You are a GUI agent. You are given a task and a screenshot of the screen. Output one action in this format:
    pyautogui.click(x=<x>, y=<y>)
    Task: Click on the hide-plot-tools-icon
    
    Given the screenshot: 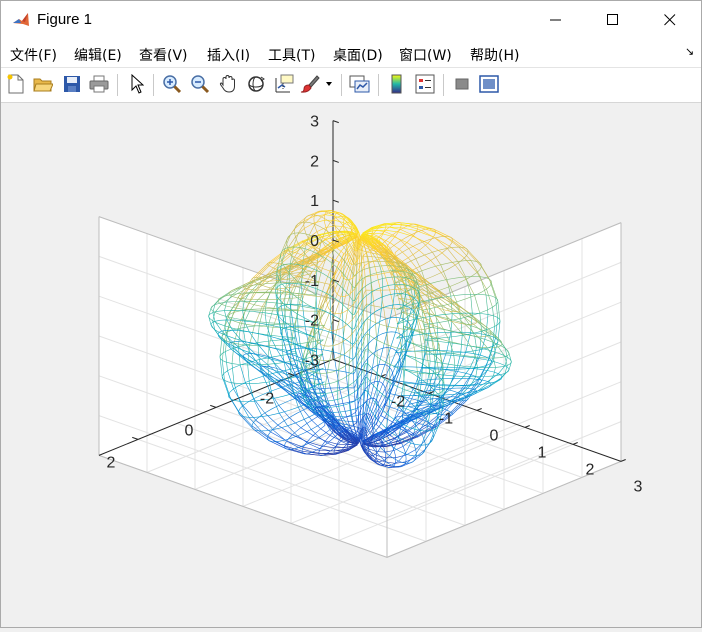 What is the action you would take?
    pyautogui.click(x=462, y=84)
    